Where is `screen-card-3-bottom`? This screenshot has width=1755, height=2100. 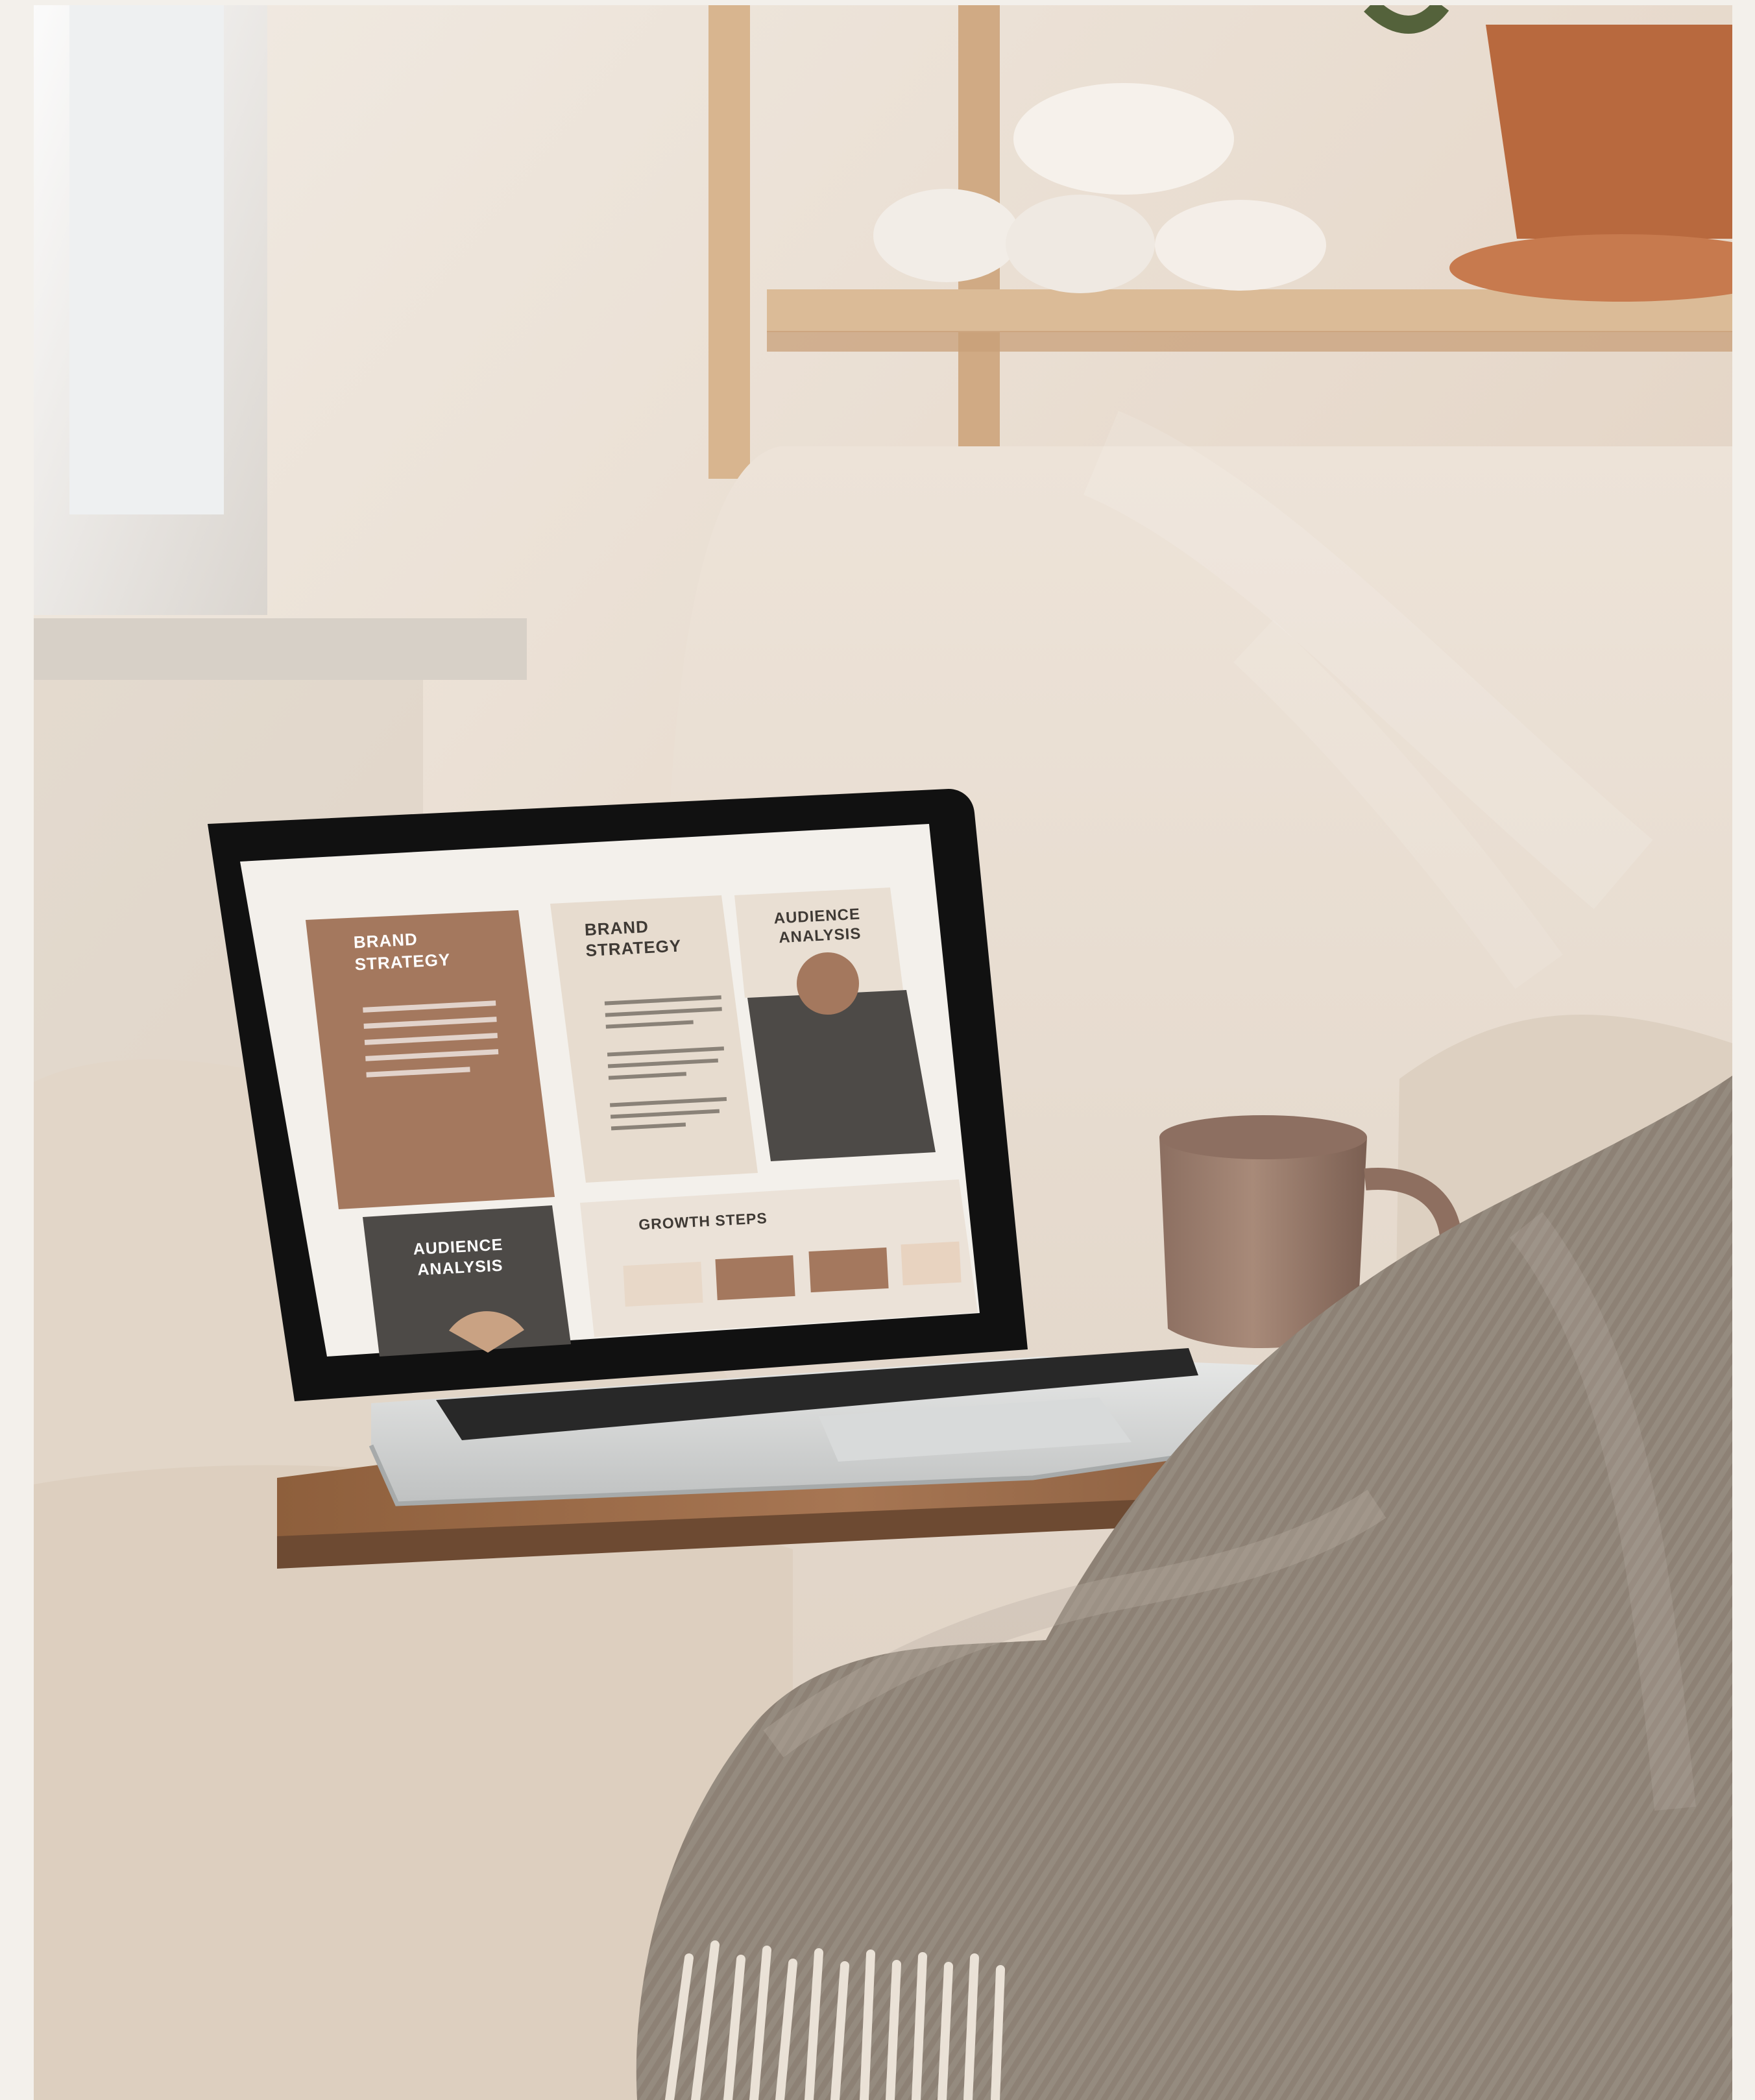
screen-card-3-bottom is located at coordinates (841, 1075).